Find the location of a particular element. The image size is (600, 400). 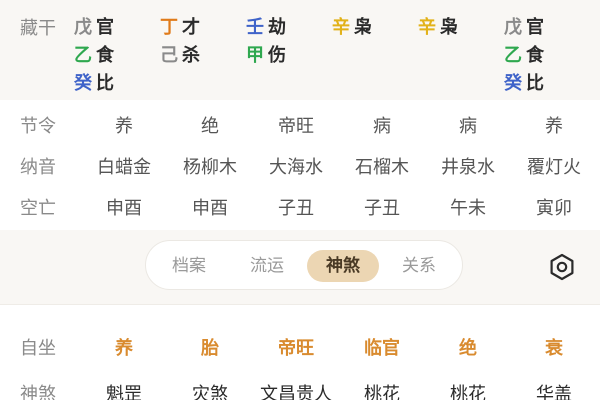

row-value: 寅卯 is located at coordinates (554, 208).